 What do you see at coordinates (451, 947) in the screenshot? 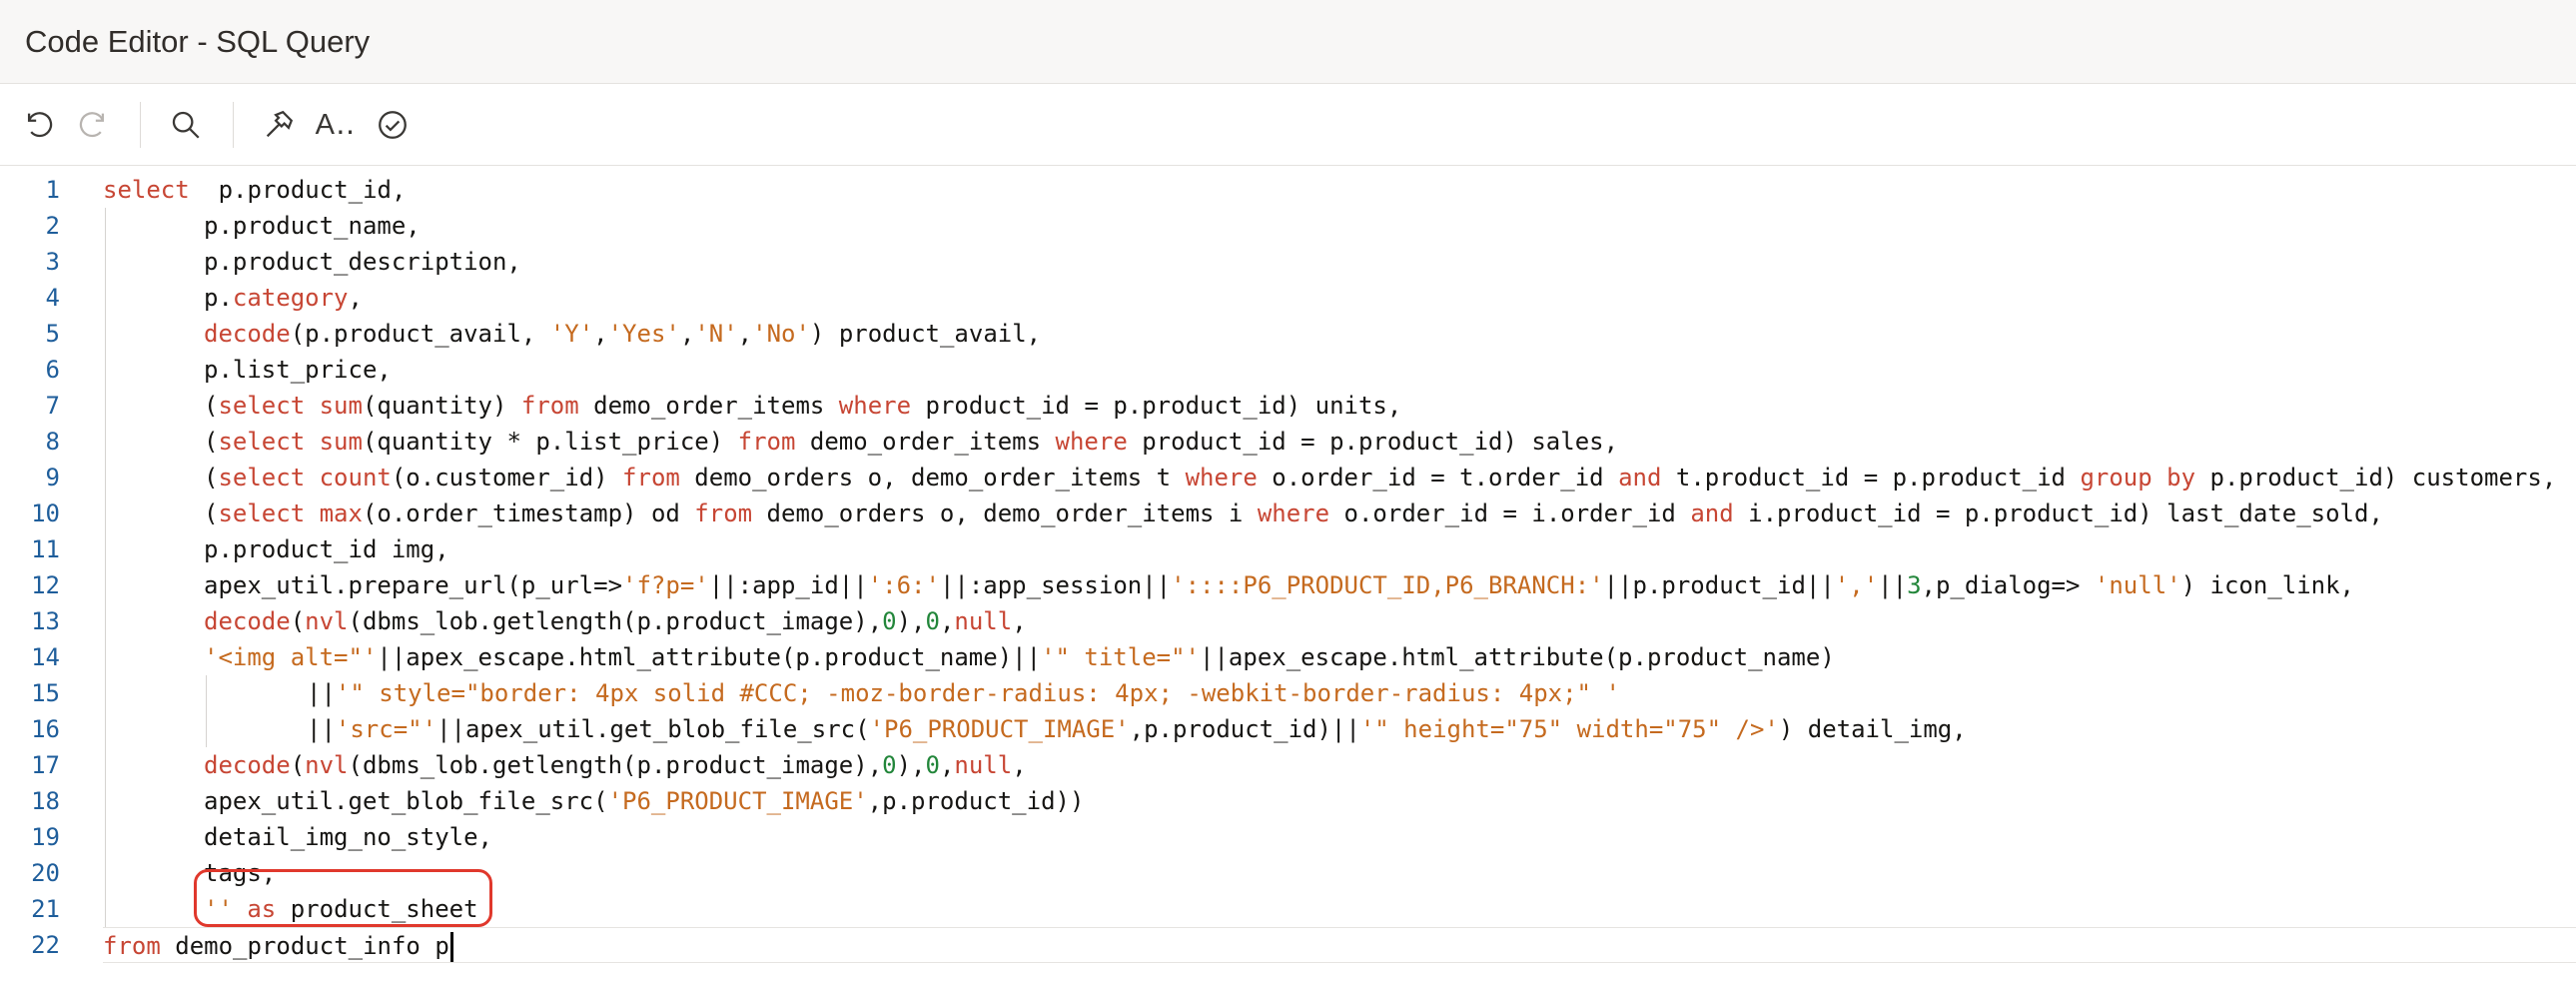
I see `text-cursor` at bounding box center [451, 947].